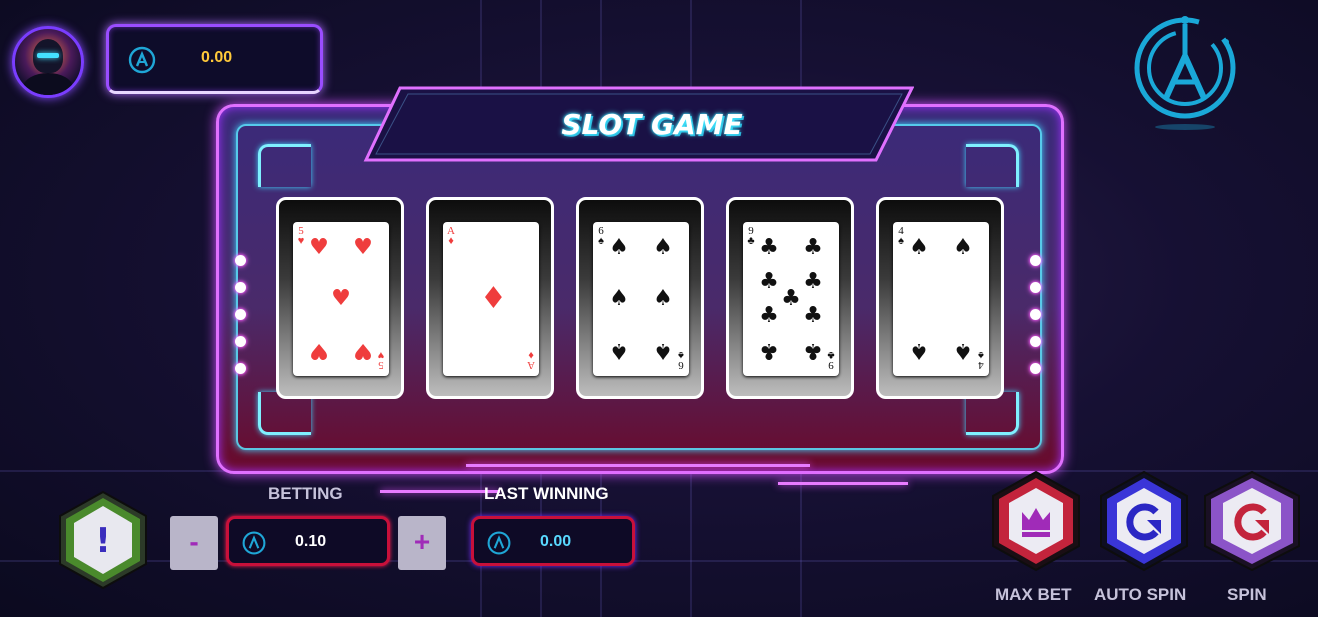 Image resolution: width=1318 pixels, height=617 pixels. I want to click on reel-4: ♣ ♣ ♣ ♣ ♣ ♣ ♣ ♣ ♣ 9 ♣ 9 ♣, so click(790, 298).